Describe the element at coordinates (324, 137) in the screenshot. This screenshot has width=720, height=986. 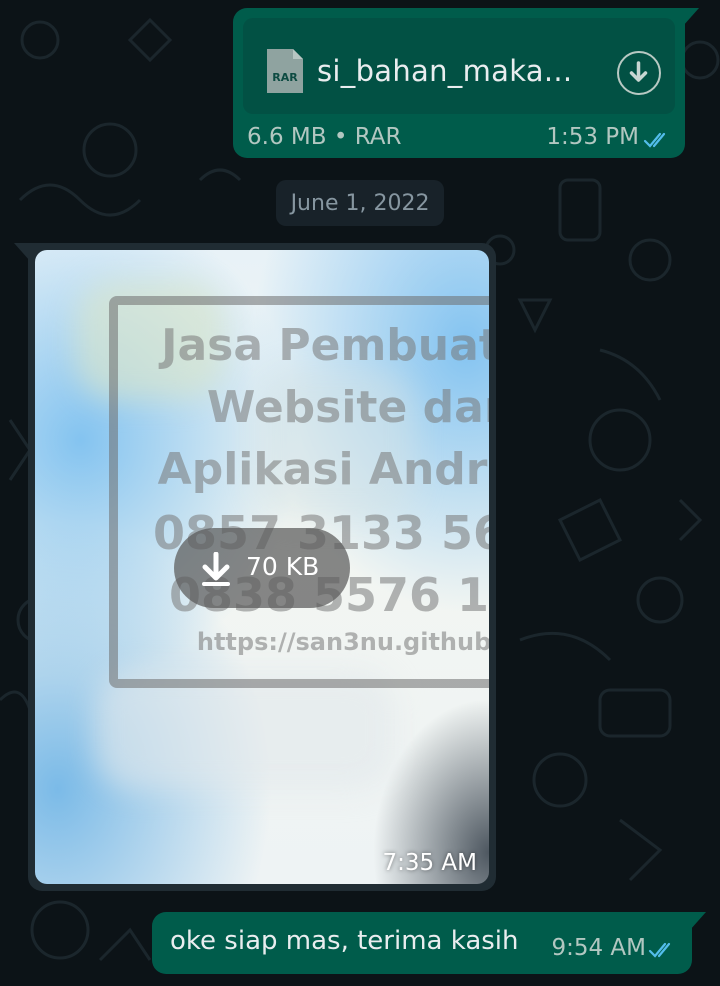
I see `file-size-type: 6.6 MB • RAR` at that location.